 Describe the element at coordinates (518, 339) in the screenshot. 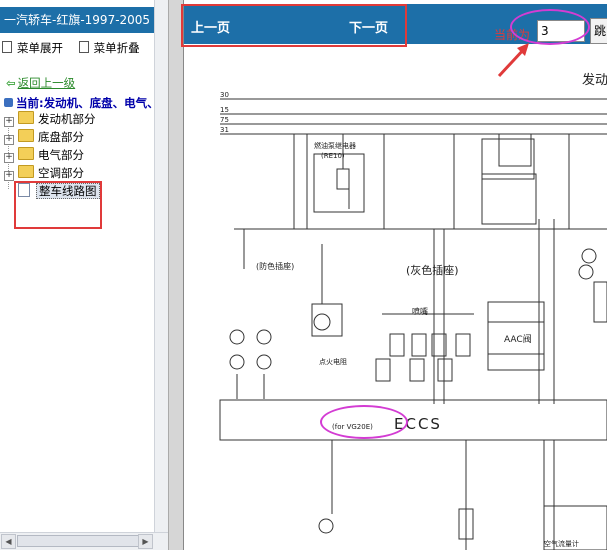

I see `aac-label: AAC阀` at that location.